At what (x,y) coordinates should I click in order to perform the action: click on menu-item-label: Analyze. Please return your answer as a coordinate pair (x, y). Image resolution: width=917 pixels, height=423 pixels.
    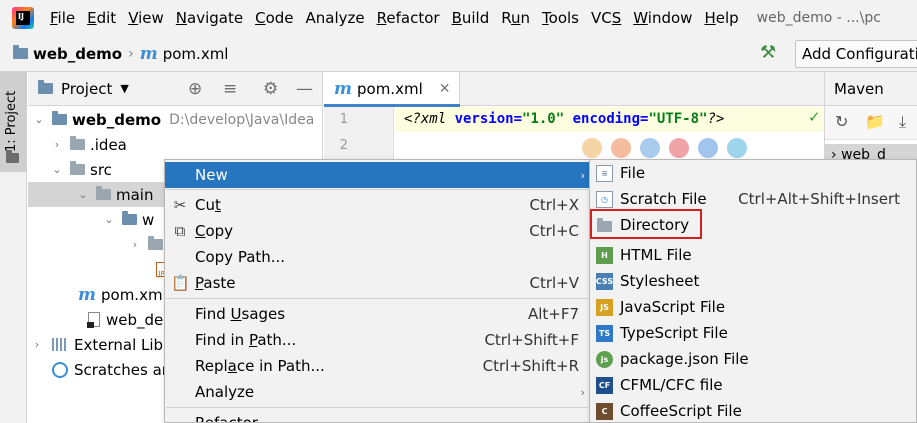
    Looking at the image, I should click on (225, 392).